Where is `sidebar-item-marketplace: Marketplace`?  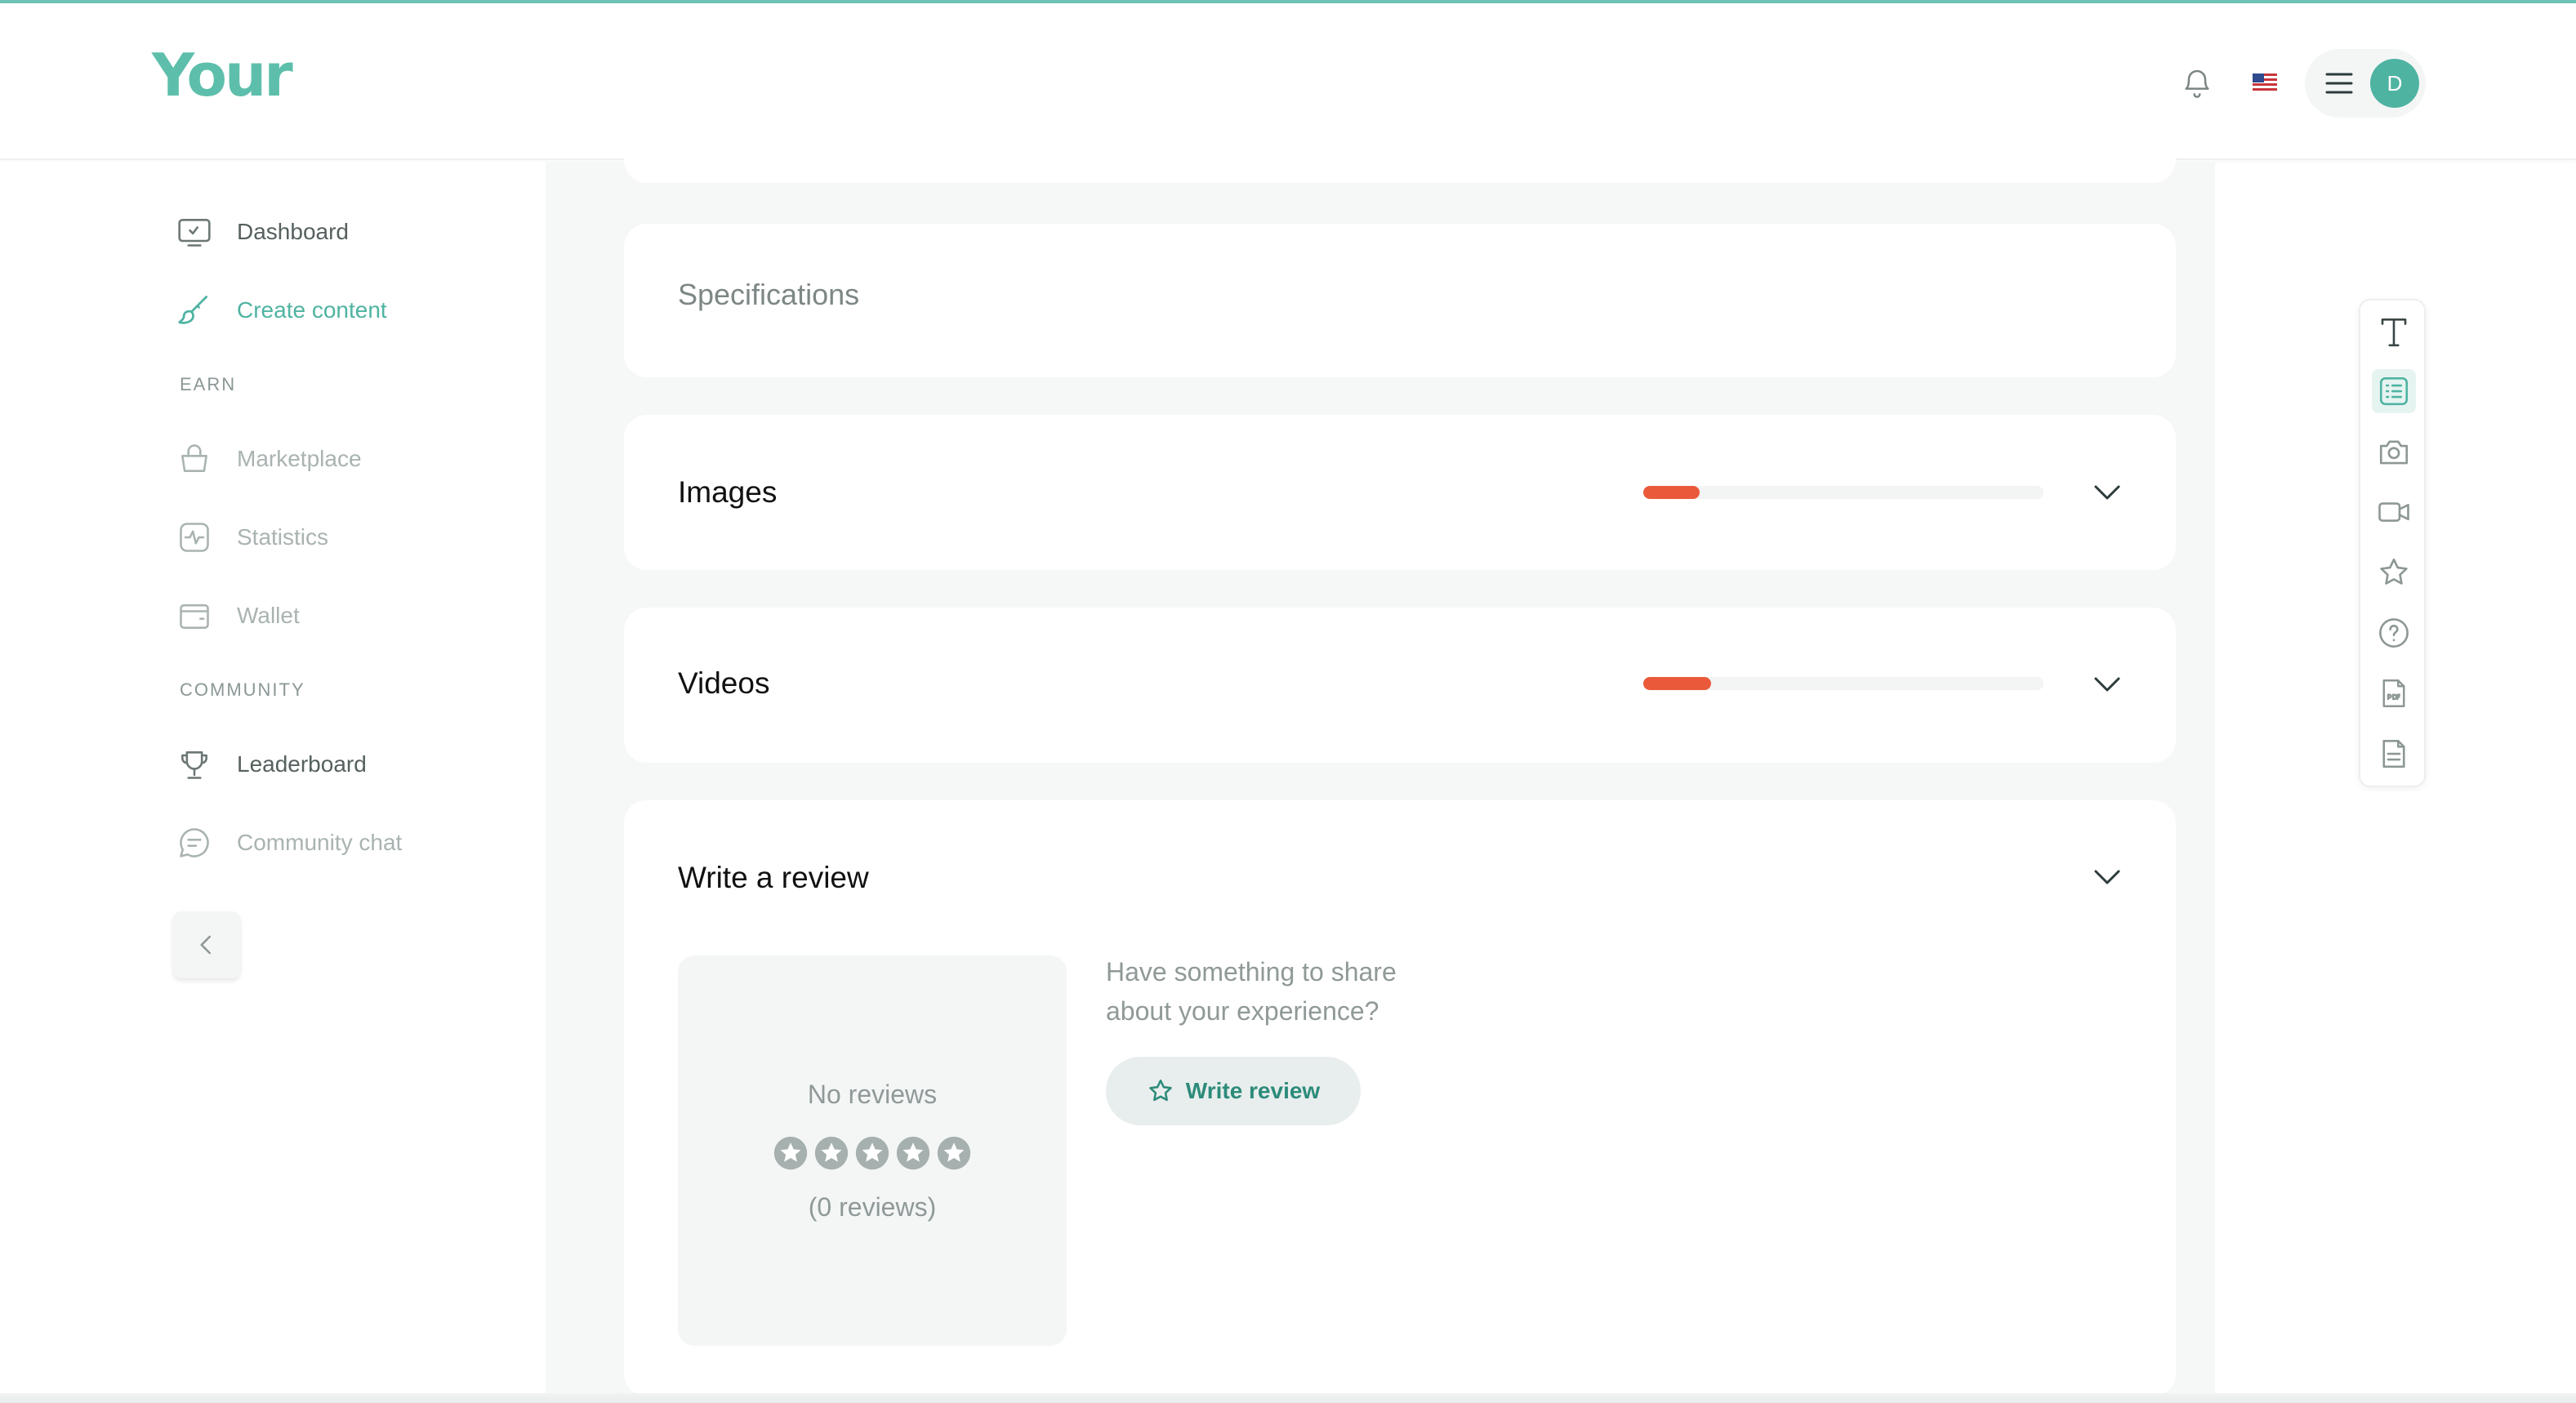
sidebar-item-marketplace: Marketplace is located at coordinates (269, 459).